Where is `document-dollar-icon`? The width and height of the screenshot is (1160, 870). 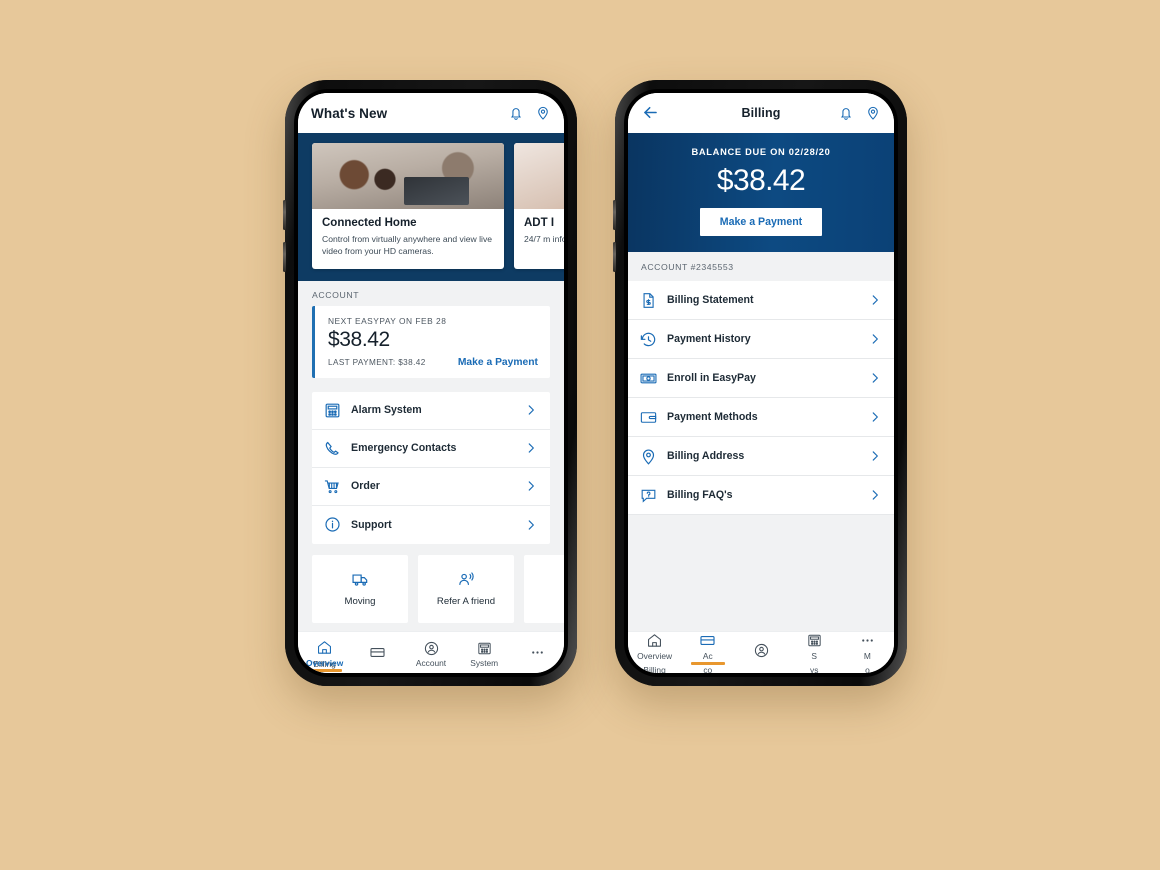
document-dollar-icon is located at coordinates (648, 300).